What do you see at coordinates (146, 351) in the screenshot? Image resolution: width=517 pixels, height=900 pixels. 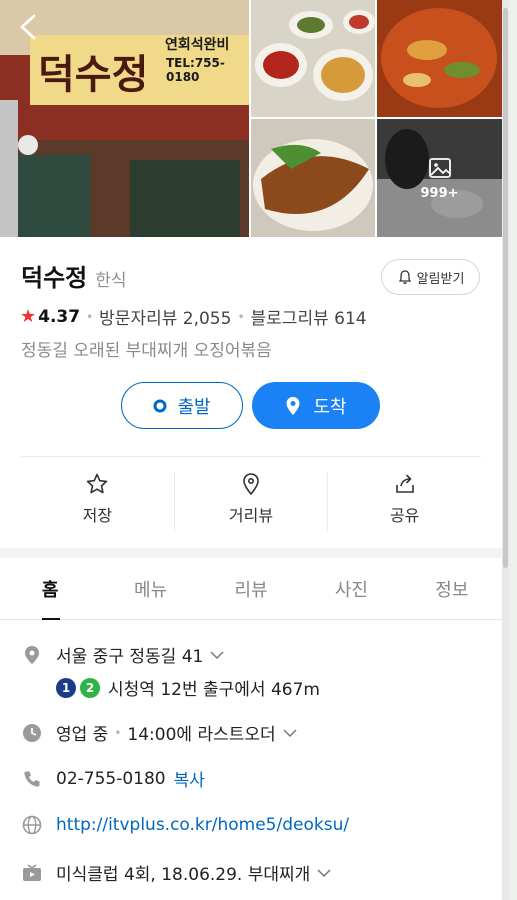 I see `place-description: 정동길 오래된 부대찌개 오징어볶음` at bounding box center [146, 351].